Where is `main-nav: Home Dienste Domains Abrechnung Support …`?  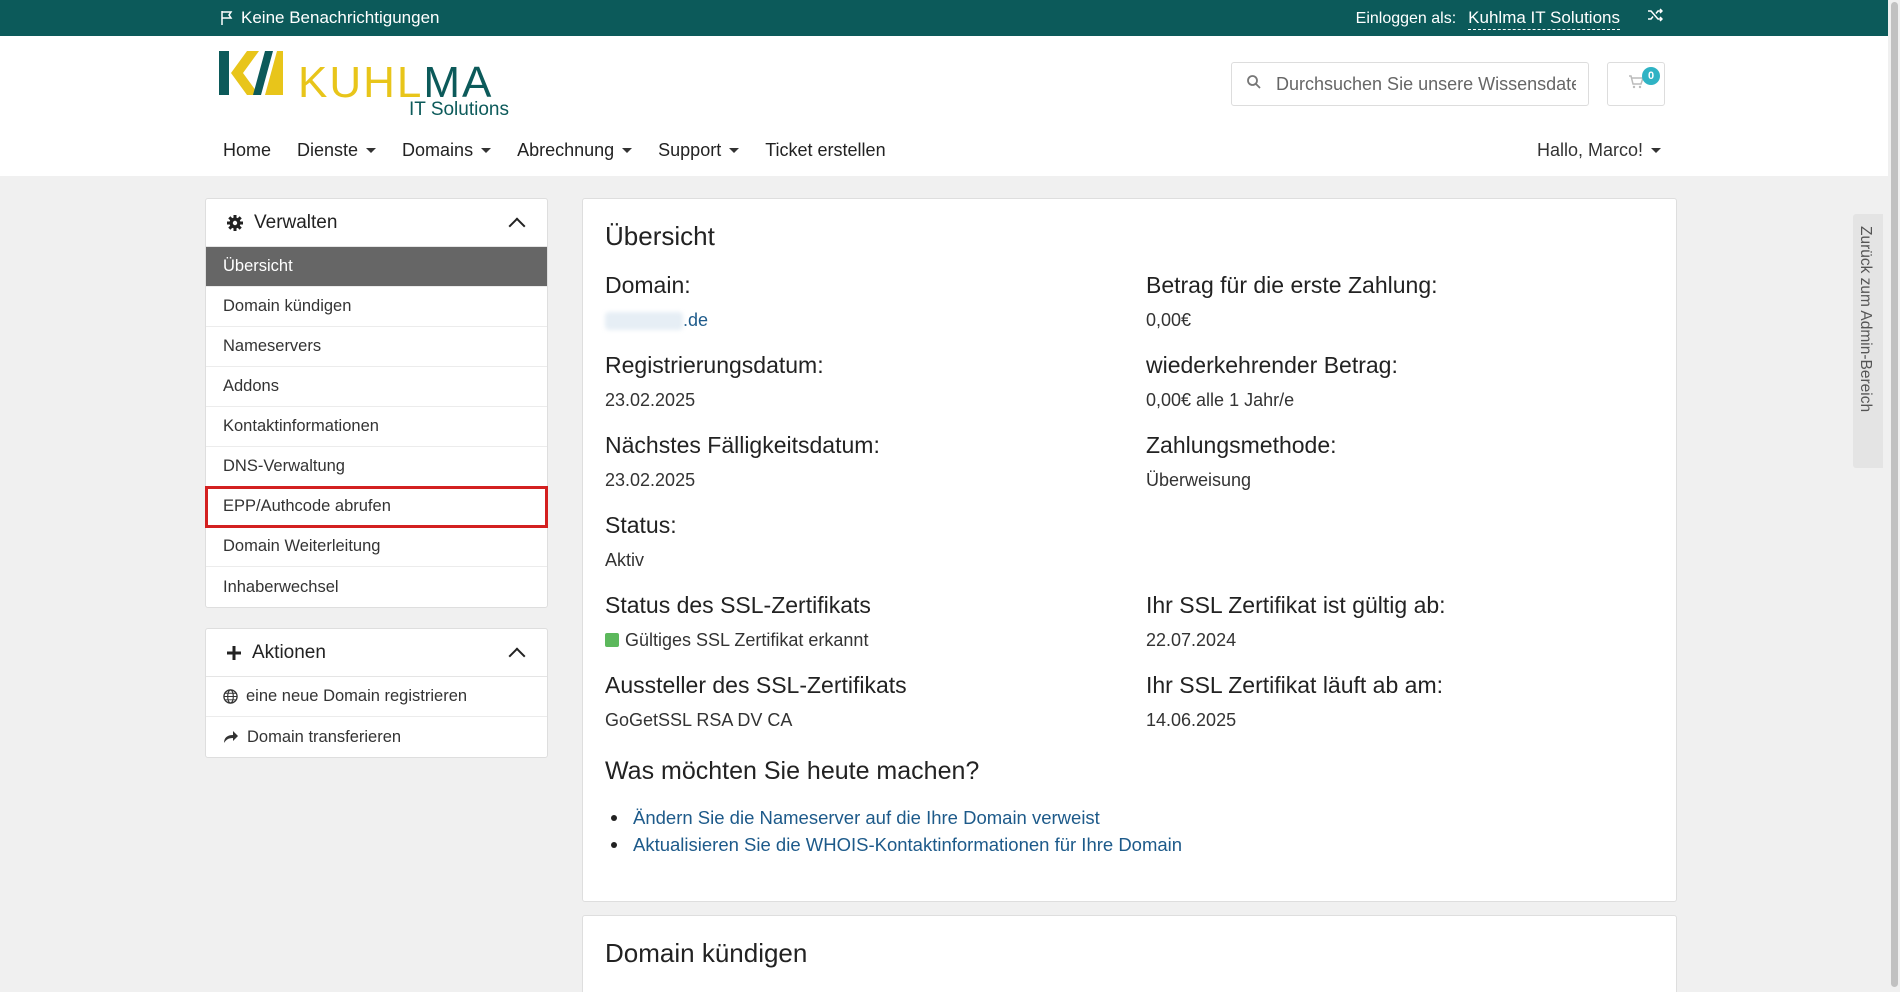 main-nav: Home Dienste Domains Abrechnung Support … is located at coordinates (554, 150).